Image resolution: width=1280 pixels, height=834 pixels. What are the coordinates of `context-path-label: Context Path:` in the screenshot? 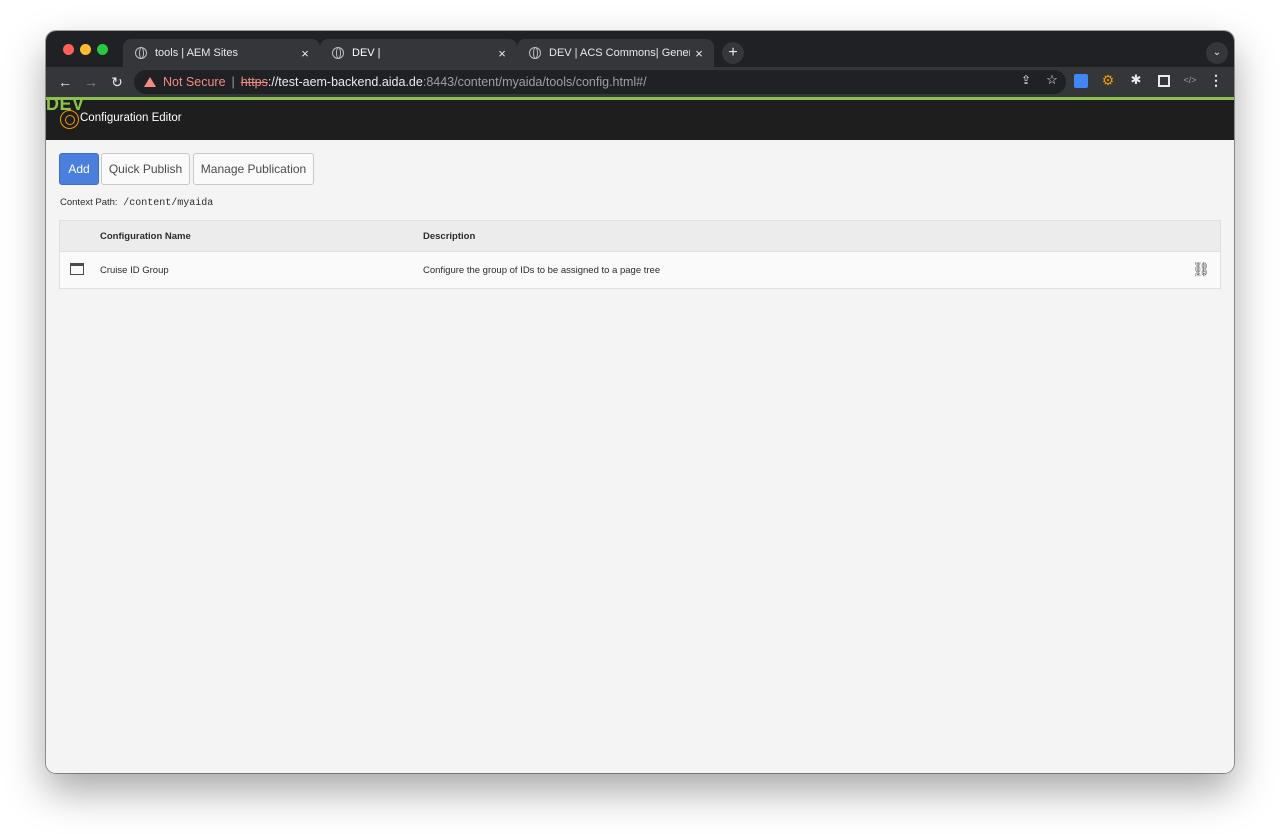 It's located at (89, 202).